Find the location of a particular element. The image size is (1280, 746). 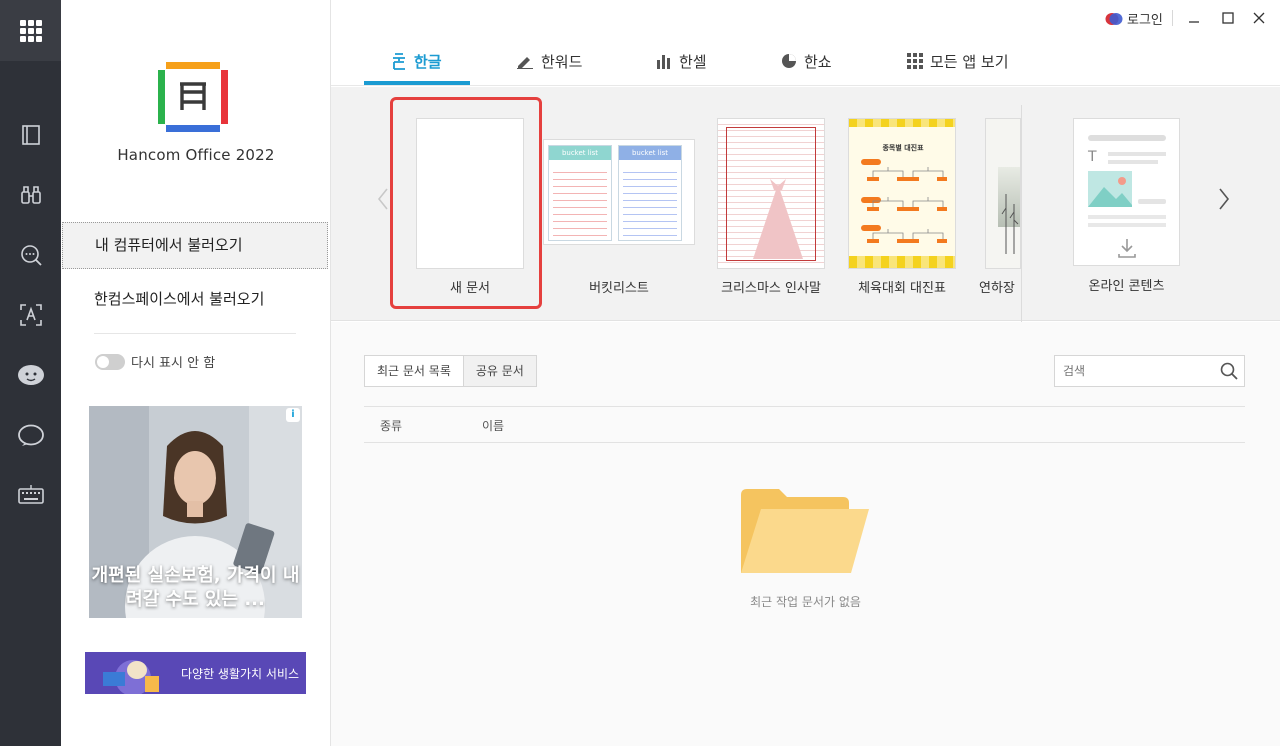

app-tabs: 한글 한워드 한셀 한쇼 모든 앱 보기 is located at coordinates (805, 61).